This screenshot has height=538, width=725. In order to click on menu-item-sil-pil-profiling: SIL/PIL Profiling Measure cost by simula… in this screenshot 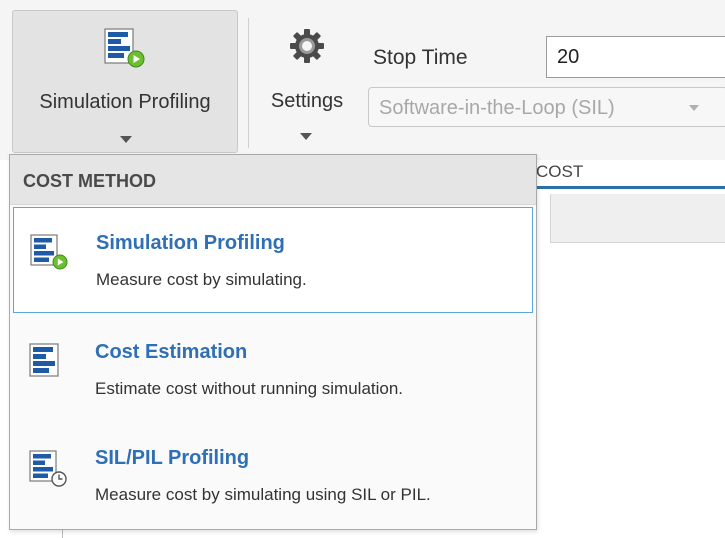, I will do `click(273, 476)`.